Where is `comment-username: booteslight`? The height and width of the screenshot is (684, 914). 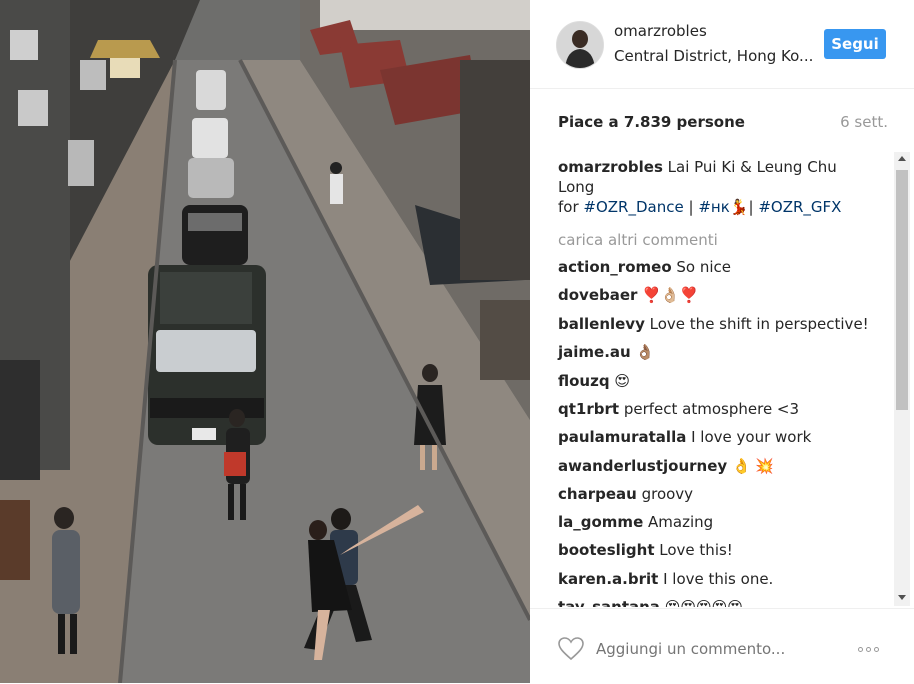 comment-username: booteslight is located at coordinates (606, 550).